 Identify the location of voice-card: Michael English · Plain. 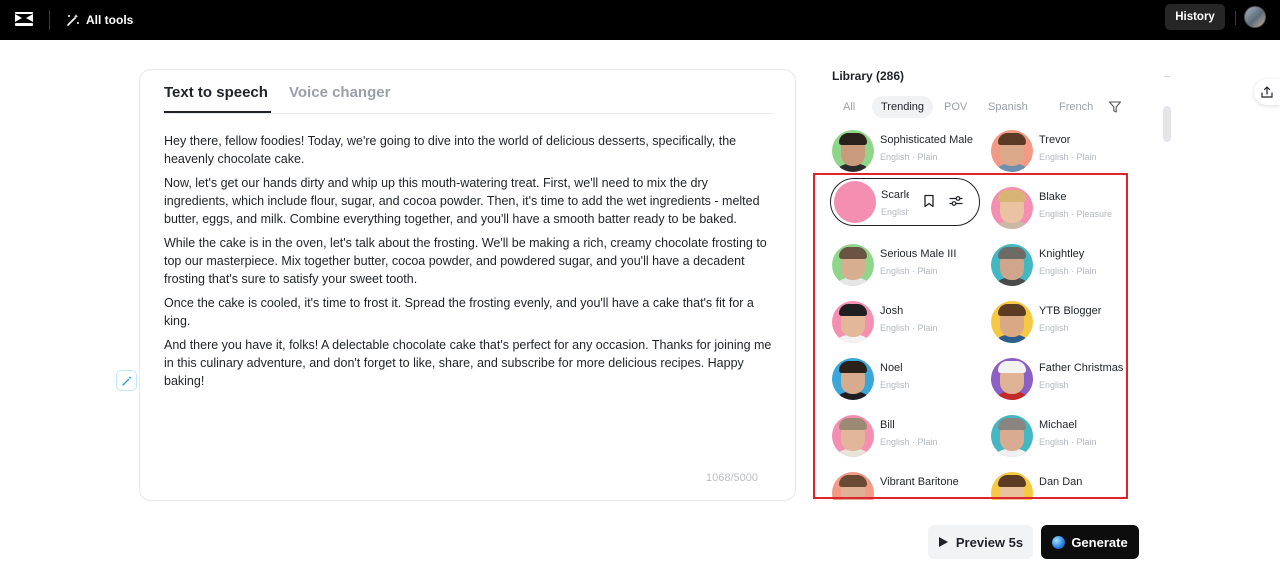
(1066, 437).